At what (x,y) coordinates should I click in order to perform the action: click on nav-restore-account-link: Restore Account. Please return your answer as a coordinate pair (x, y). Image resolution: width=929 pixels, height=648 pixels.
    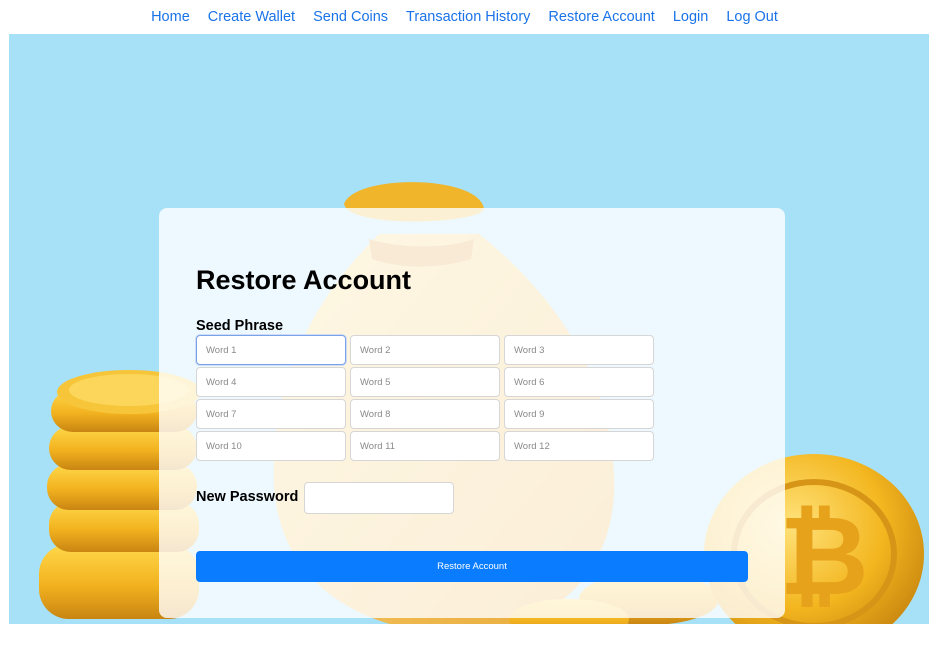
    Looking at the image, I should click on (601, 17).